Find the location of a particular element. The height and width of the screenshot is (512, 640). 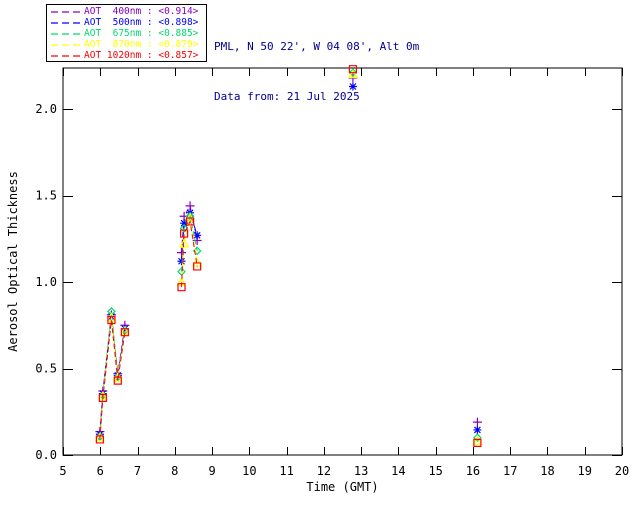

station-location-title: PML, N 50 22', W 04 08', Alt 0m is located at coordinates (317, 46).